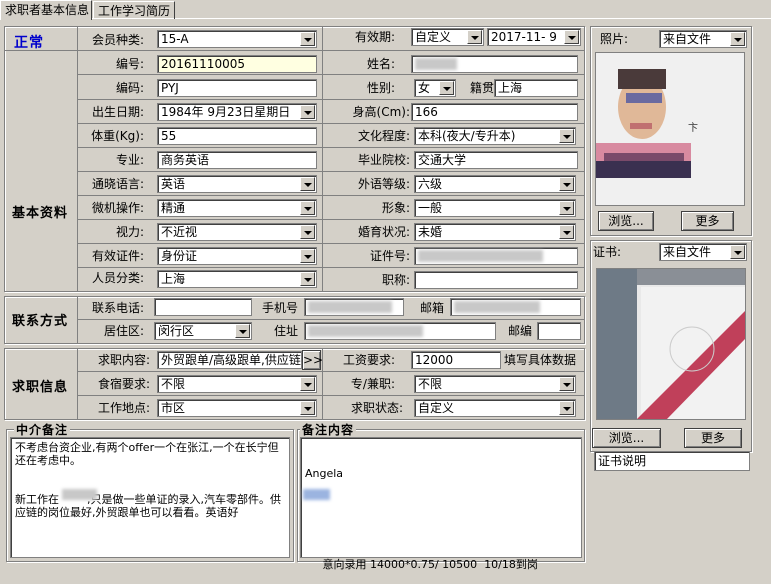 Image resolution: width=771 pixels, height=584 pixels. What do you see at coordinates (229, 360) in the screenshot?
I see `job-content-field: 外贸跟单/高级跟单,供应链` at bounding box center [229, 360].